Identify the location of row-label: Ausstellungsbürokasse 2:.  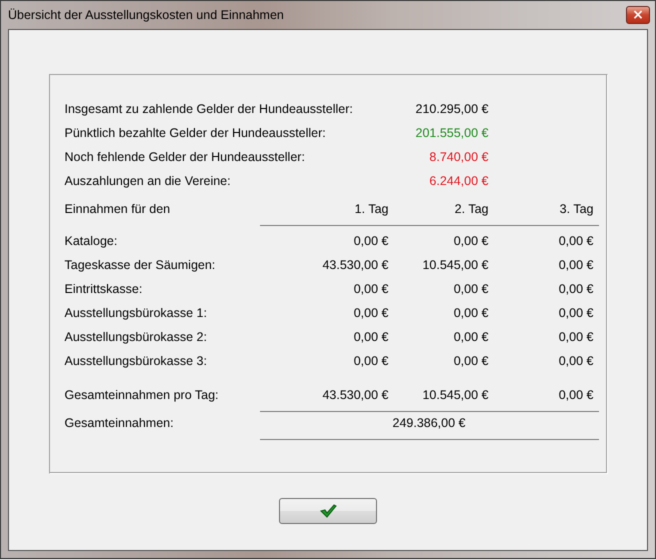
(136, 337).